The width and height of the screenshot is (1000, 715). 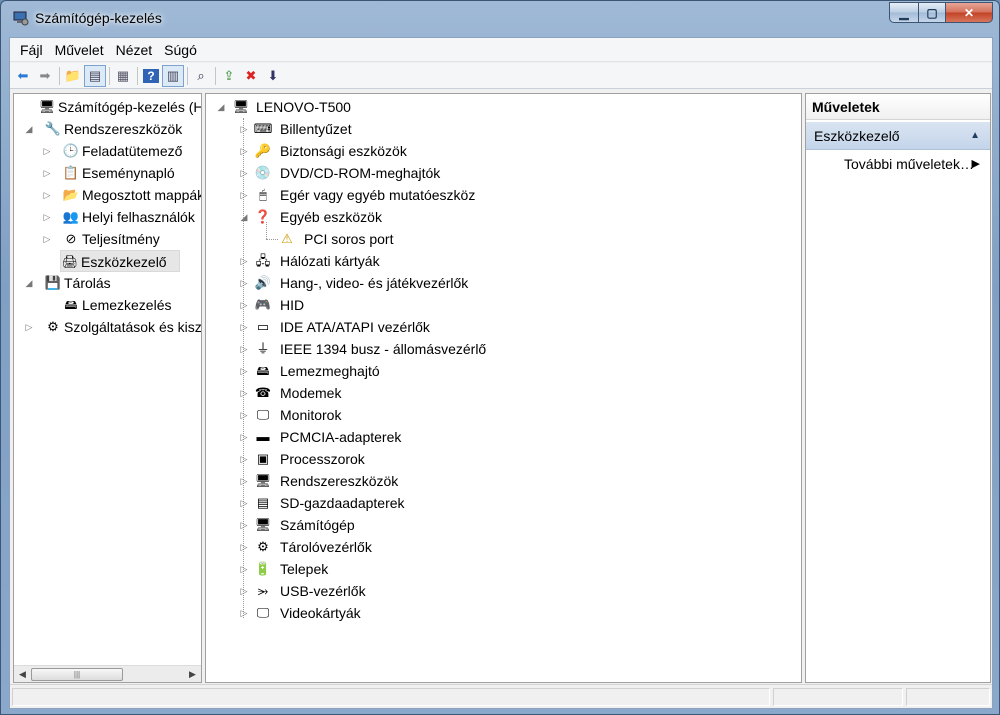 I want to click on device-category: 🖵 Videokártyák, so click(x=307, y=613).